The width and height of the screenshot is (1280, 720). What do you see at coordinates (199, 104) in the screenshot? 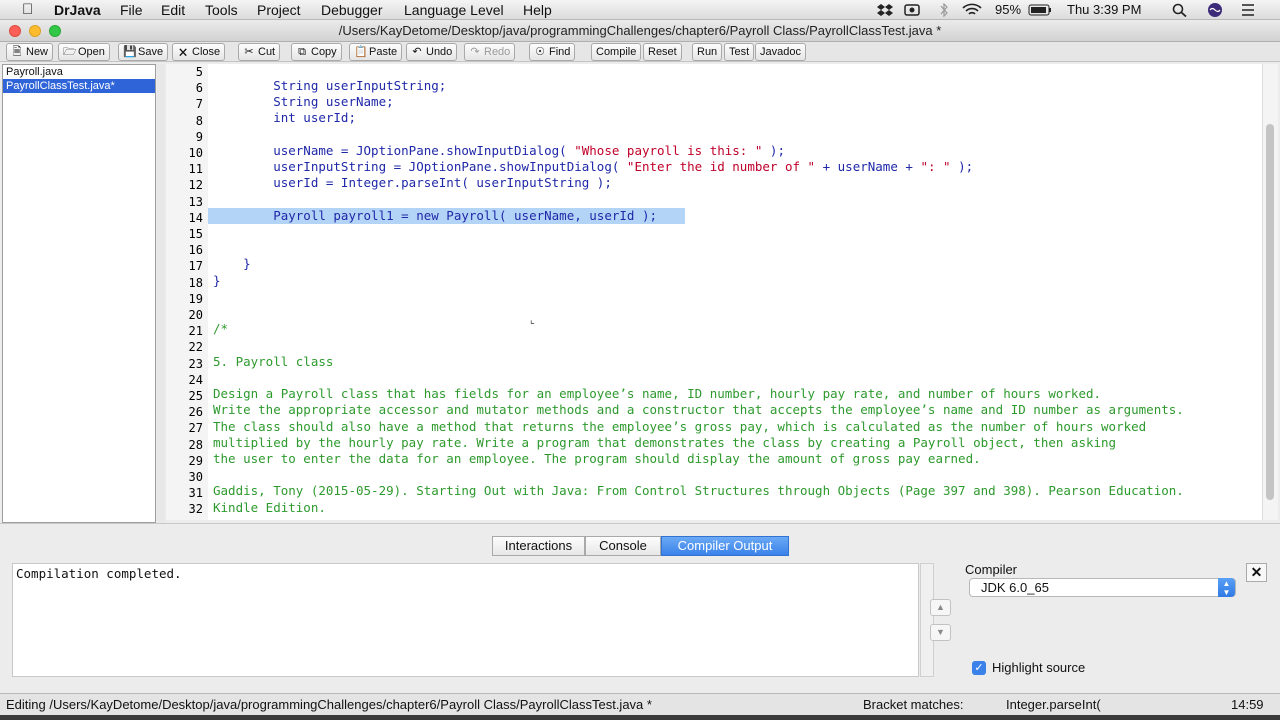
I see `line-number: 7` at bounding box center [199, 104].